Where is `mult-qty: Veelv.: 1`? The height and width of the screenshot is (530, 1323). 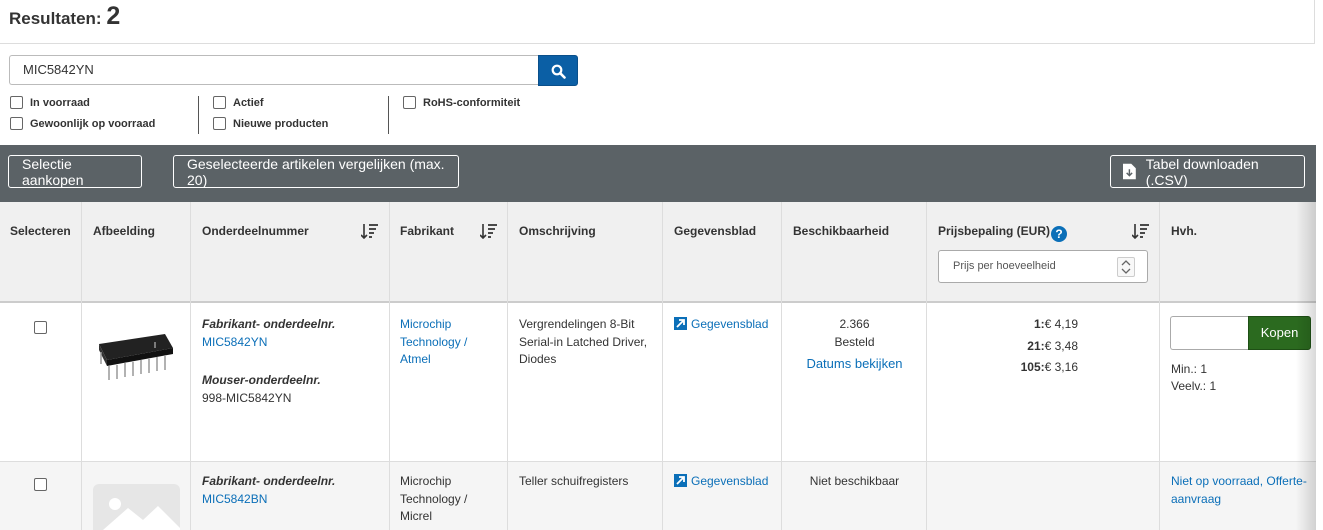 mult-qty: Veelv.: 1 is located at coordinates (1194, 386).